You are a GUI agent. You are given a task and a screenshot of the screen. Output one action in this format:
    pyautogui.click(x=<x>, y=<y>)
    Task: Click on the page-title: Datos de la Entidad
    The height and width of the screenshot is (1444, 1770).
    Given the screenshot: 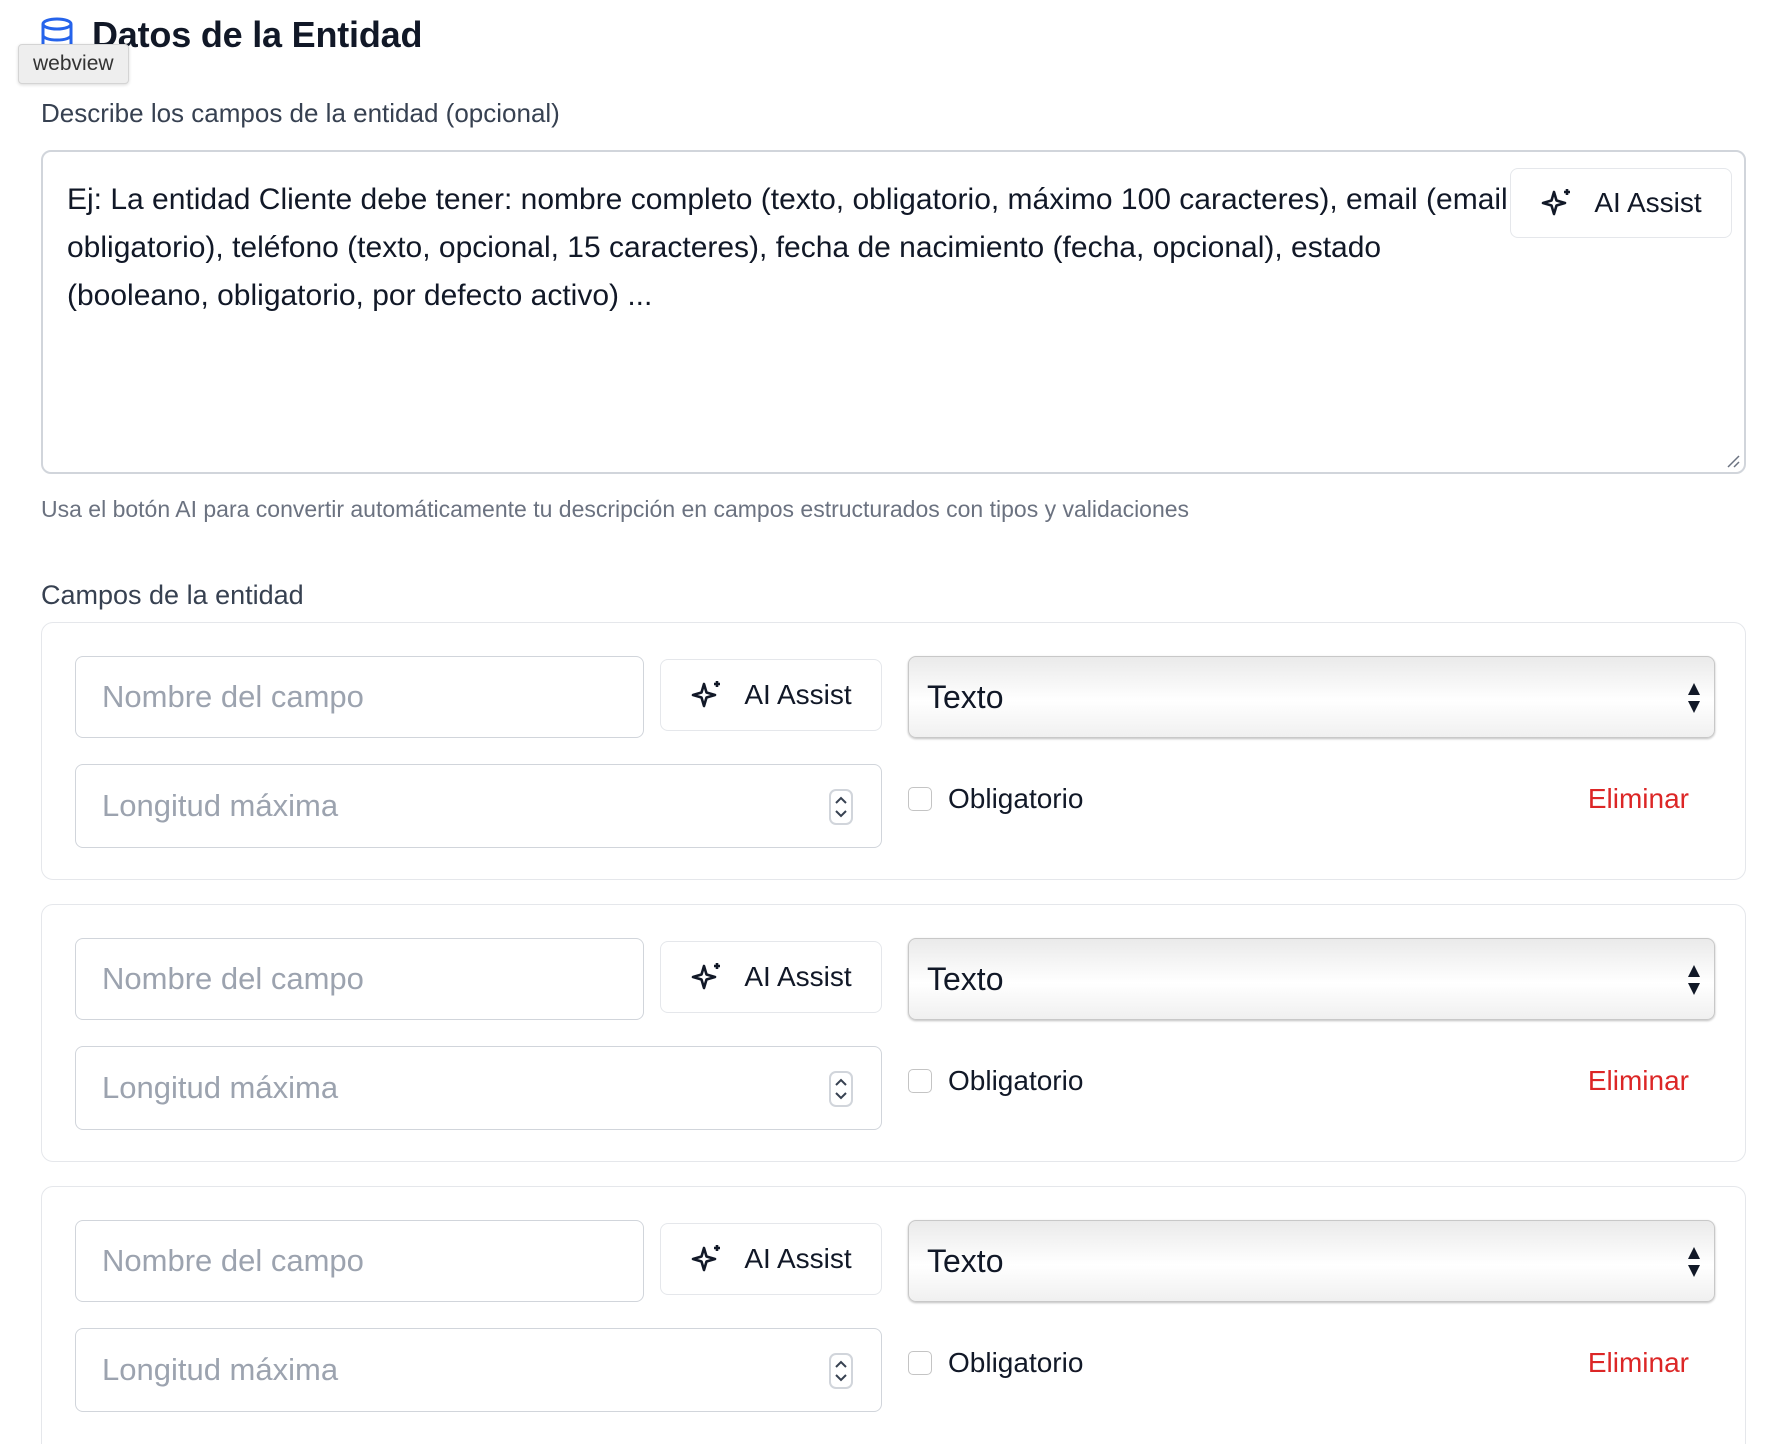 What is the action you would take?
    pyautogui.click(x=257, y=34)
    